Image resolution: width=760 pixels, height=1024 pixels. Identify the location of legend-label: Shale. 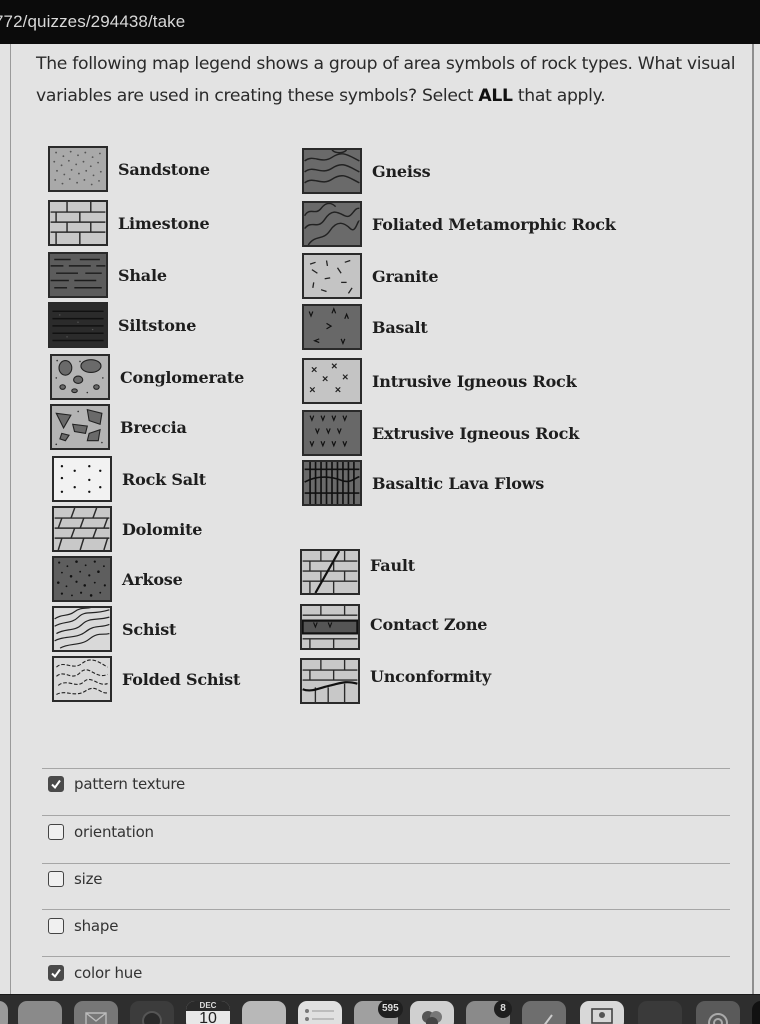
(142, 275).